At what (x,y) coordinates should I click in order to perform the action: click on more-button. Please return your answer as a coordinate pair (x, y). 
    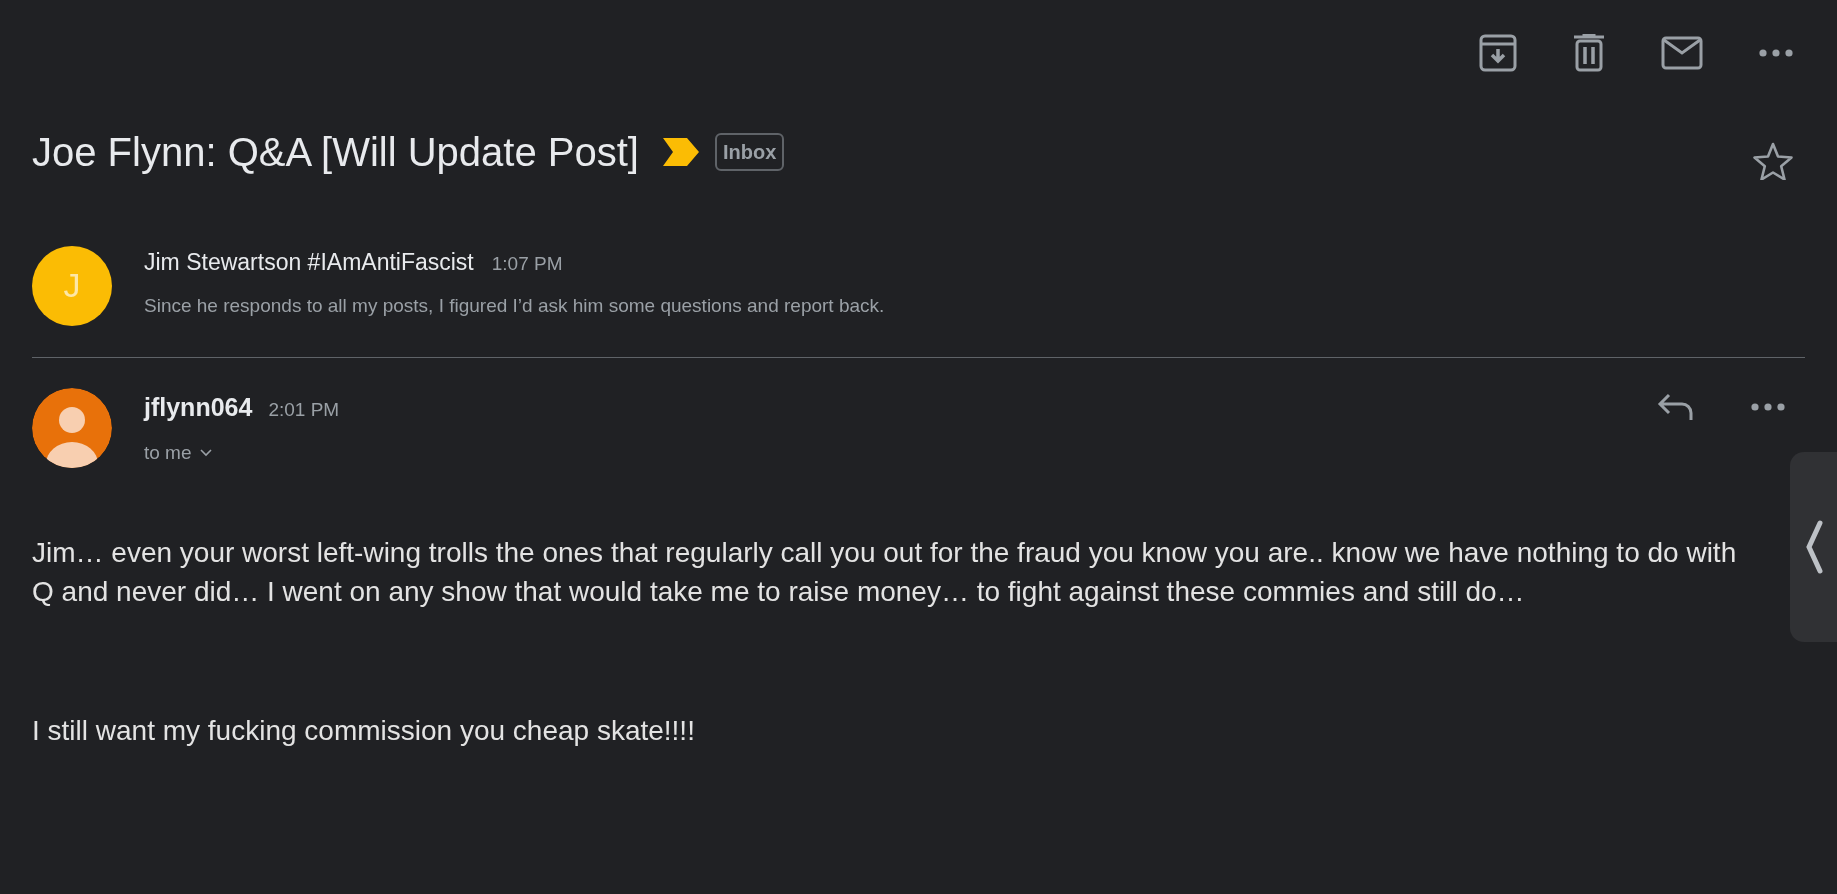
    Looking at the image, I should click on (1776, 53).